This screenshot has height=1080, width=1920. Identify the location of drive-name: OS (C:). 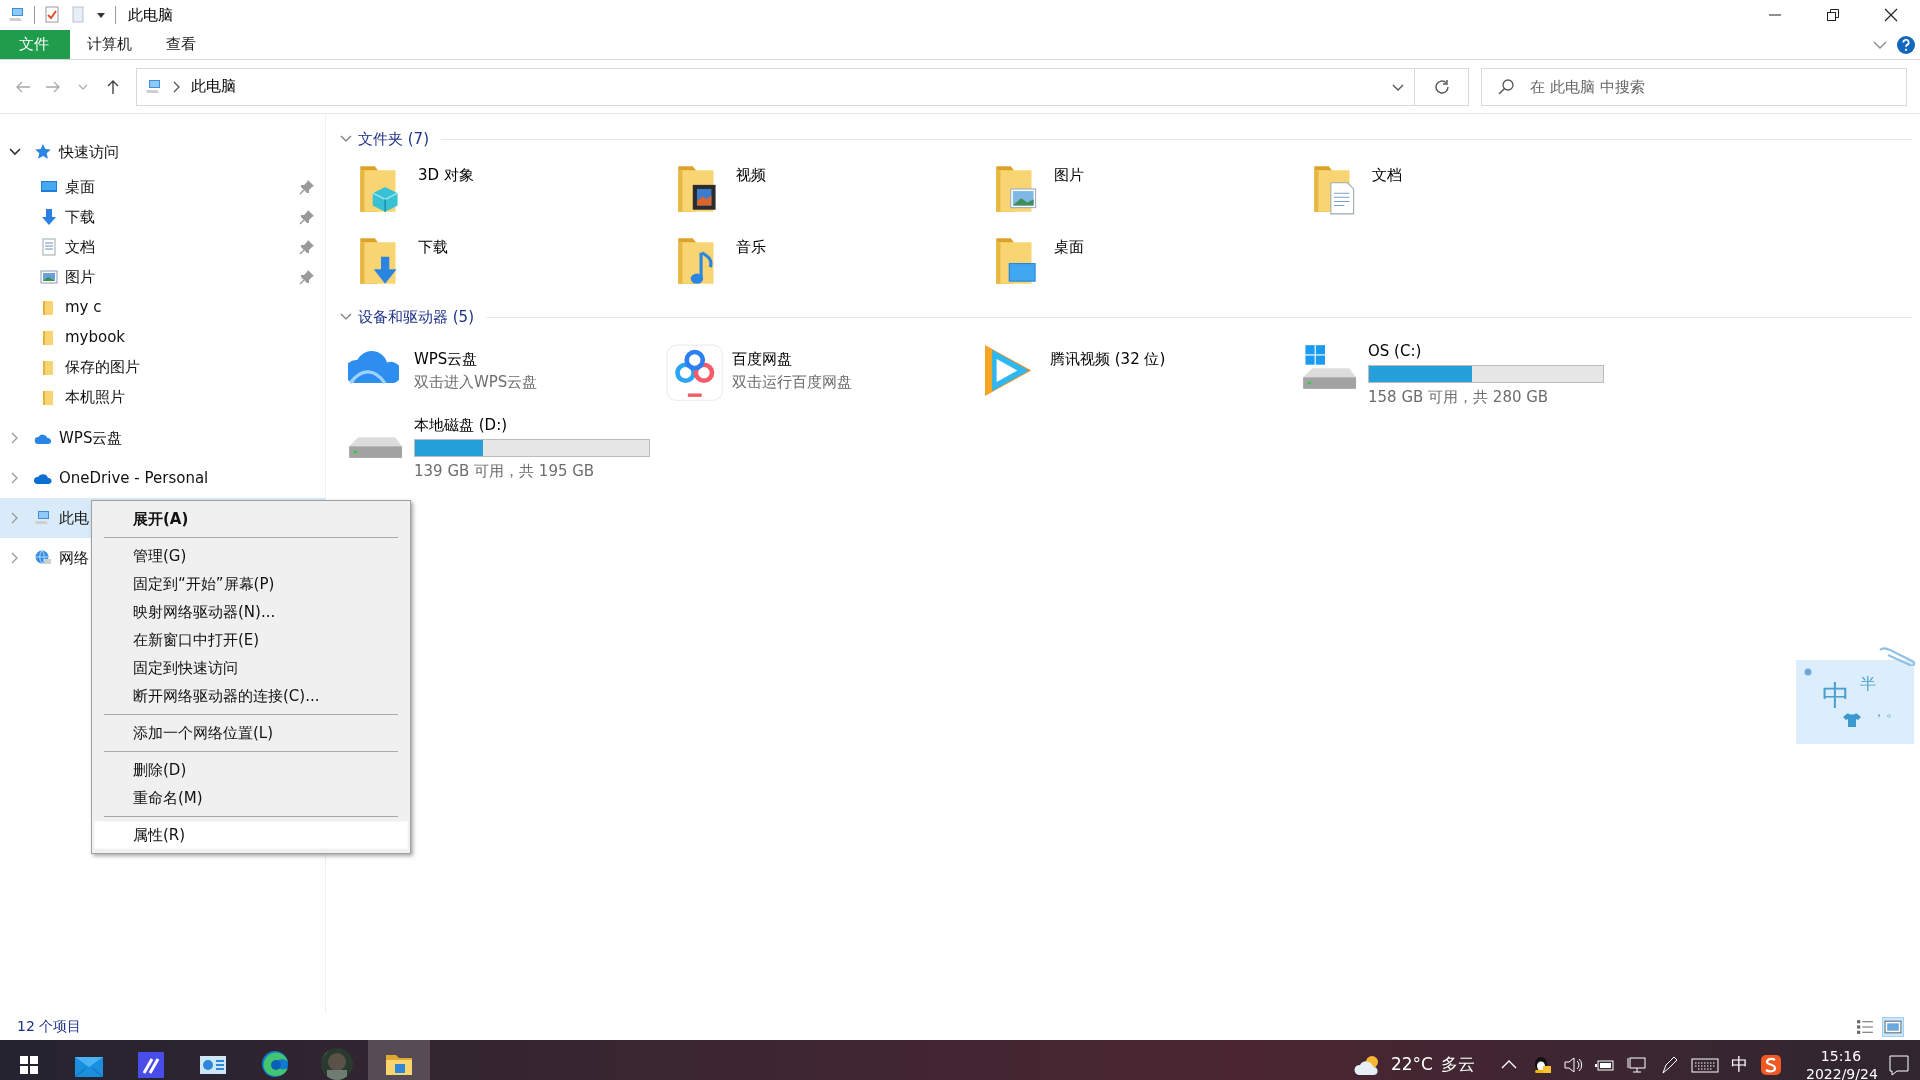
(1395, 351).